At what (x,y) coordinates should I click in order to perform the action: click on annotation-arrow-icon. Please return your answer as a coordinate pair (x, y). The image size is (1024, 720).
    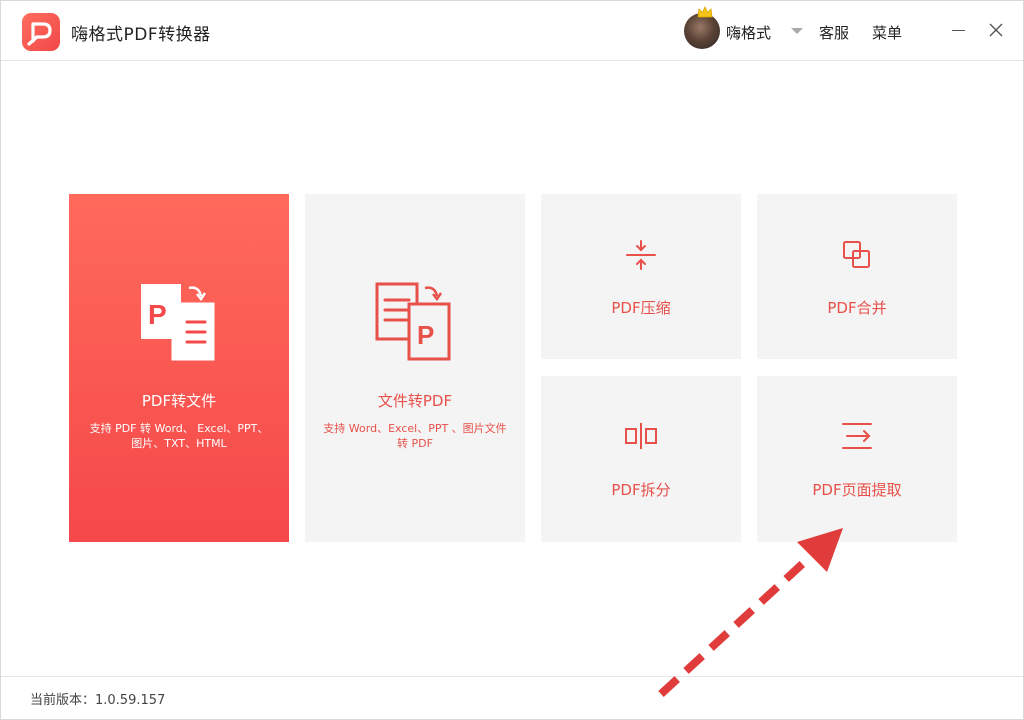
    Looking at the image, I should click on (750, 612).